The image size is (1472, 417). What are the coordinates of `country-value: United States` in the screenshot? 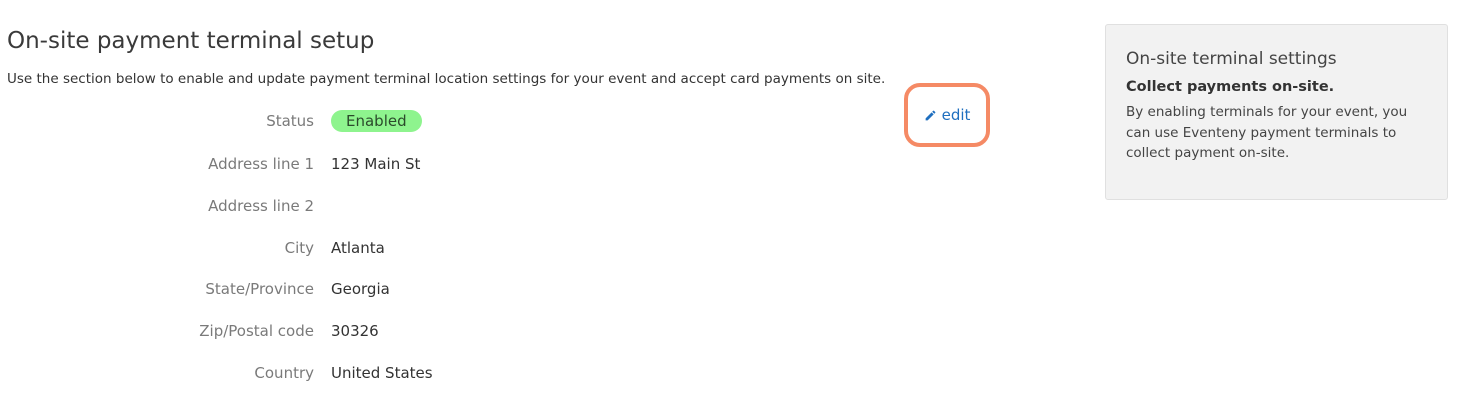 It's located at (382, 373).